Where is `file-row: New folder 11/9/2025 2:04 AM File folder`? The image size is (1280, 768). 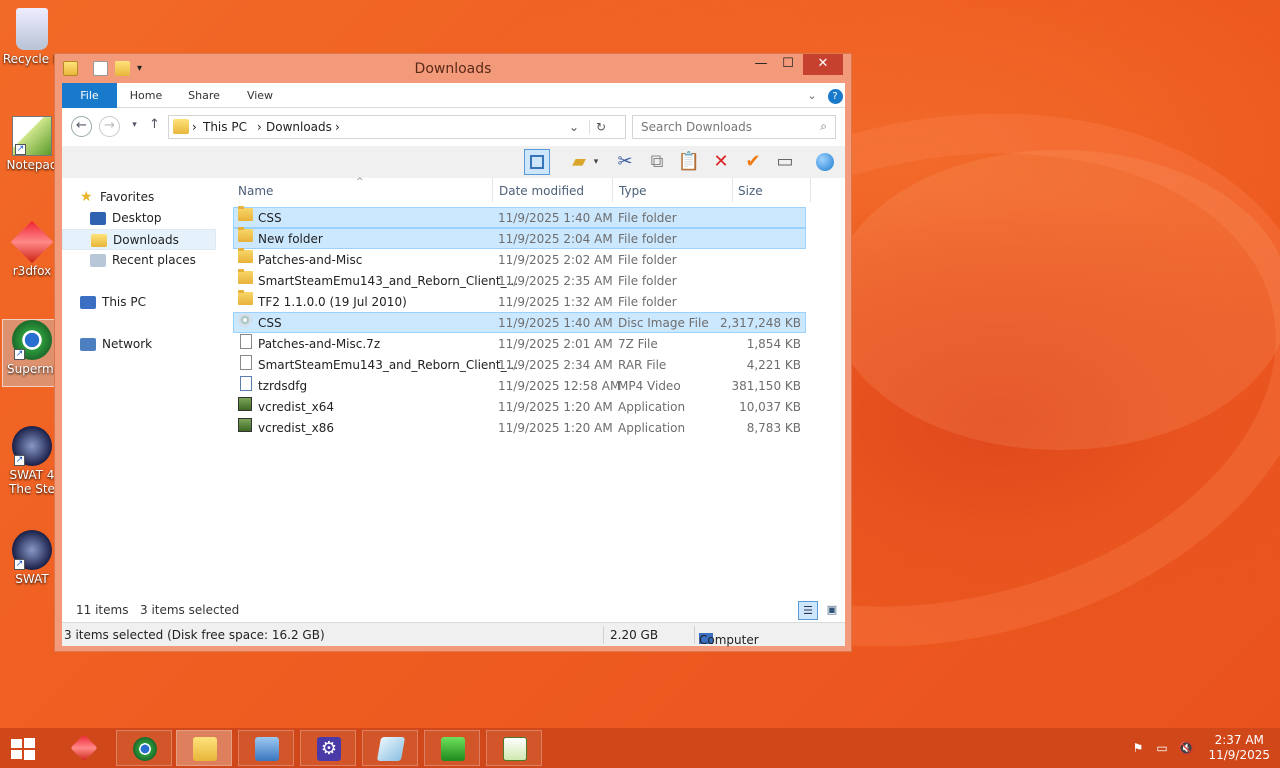 file-row: New folder 11/9/2025 2:04 AM File folder is located at coordinates (519, 238).